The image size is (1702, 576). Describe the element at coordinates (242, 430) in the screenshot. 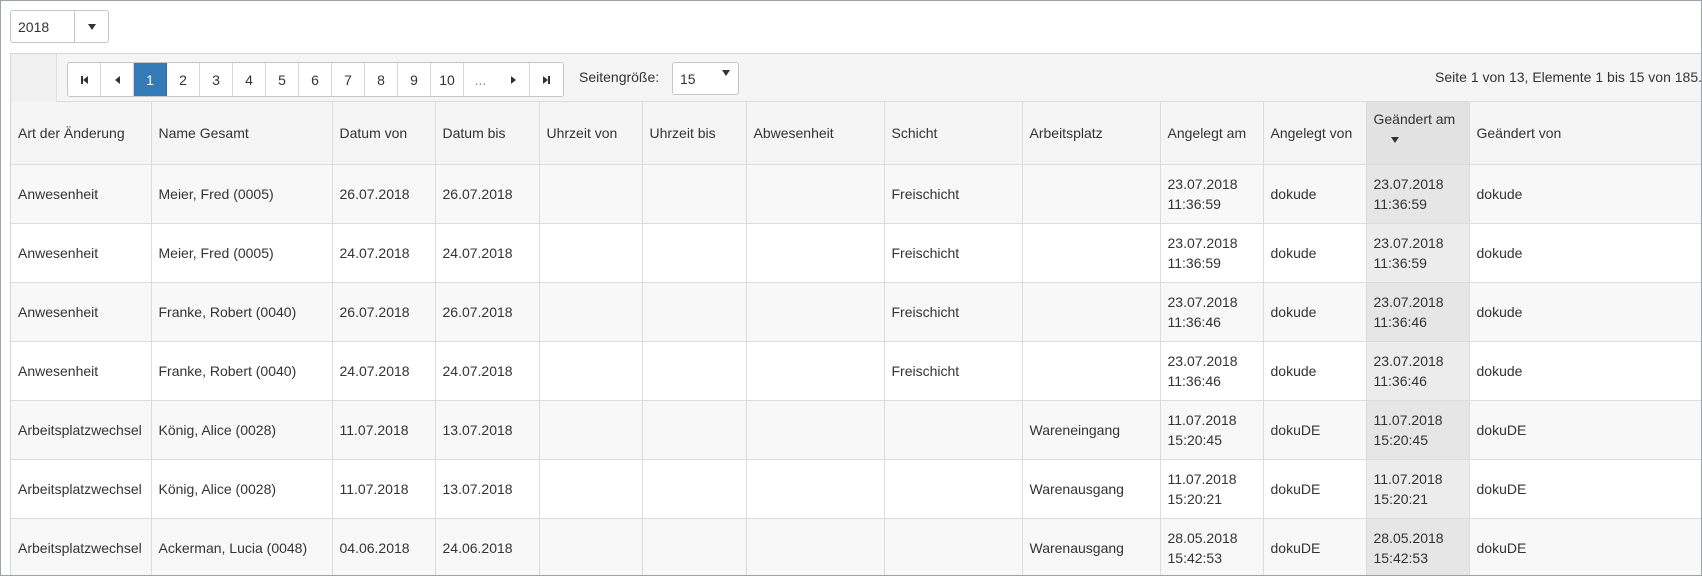

I see `table-cell-name: König, Alice (0028)` at that location.